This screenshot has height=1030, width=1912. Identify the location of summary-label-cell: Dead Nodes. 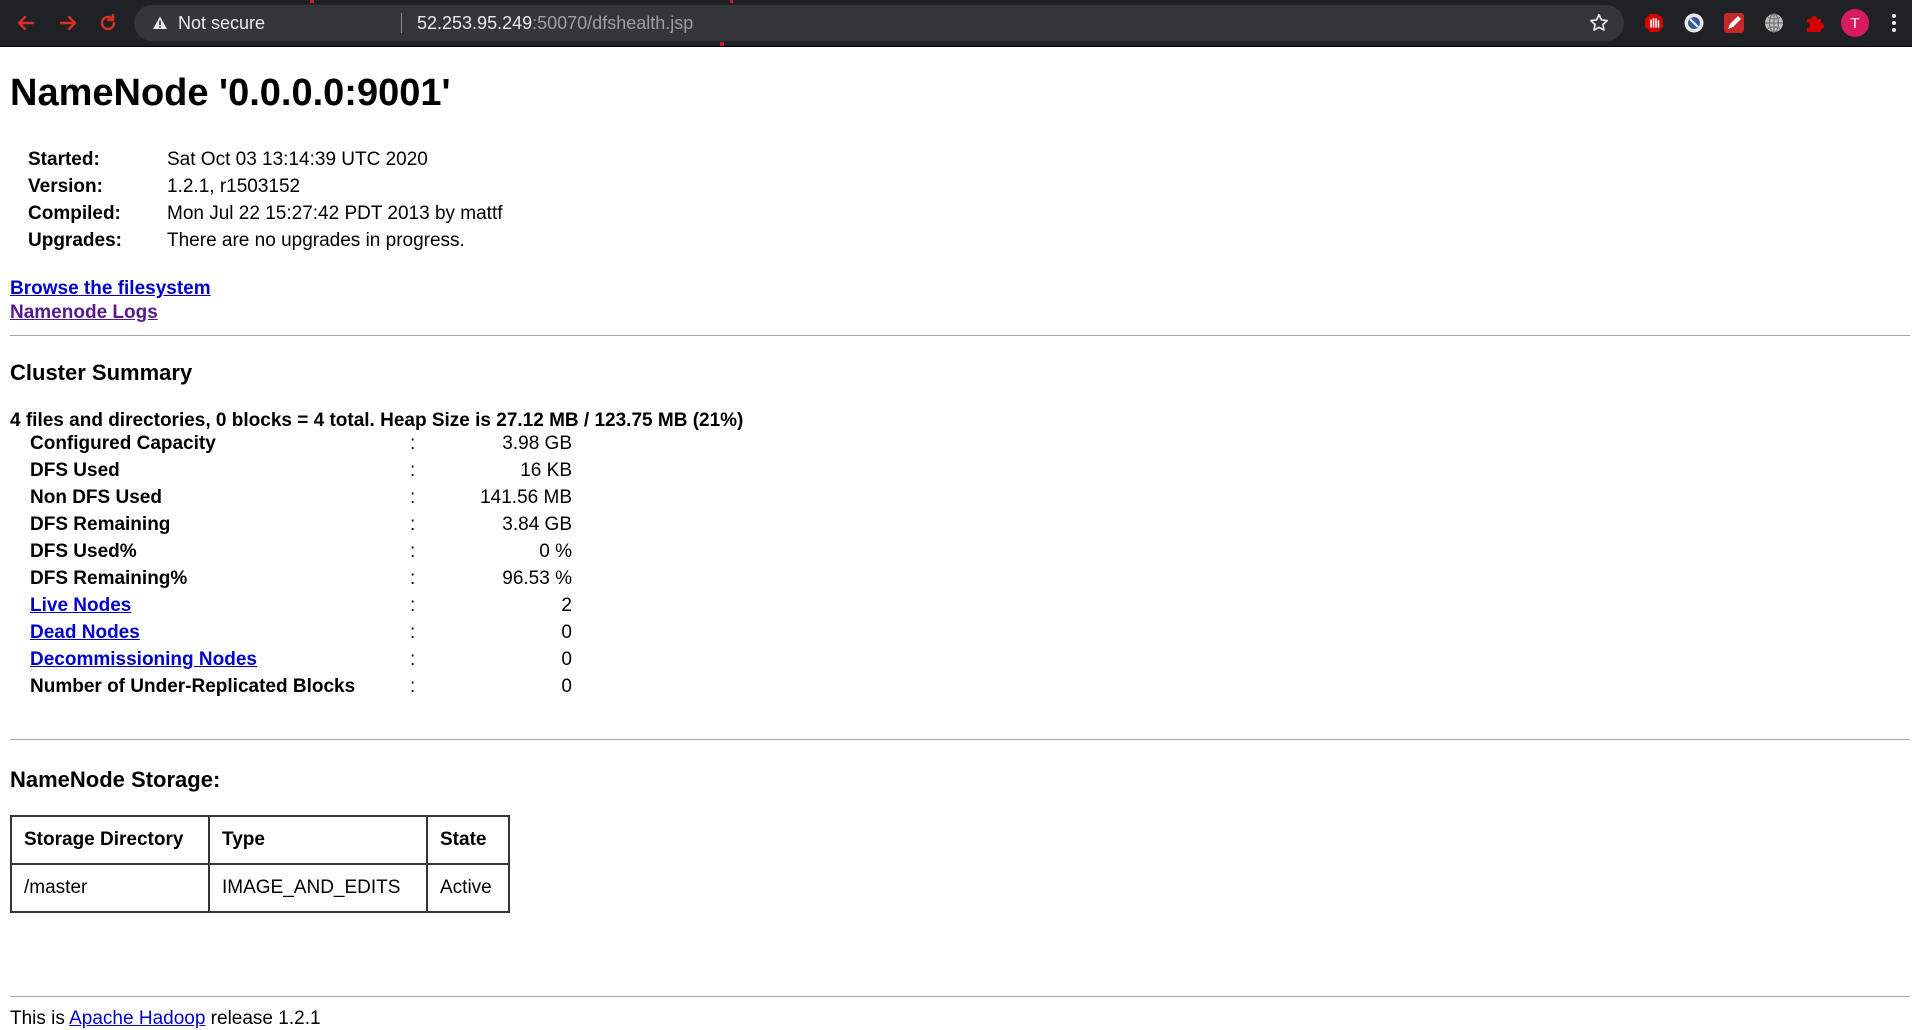
(220, 632).